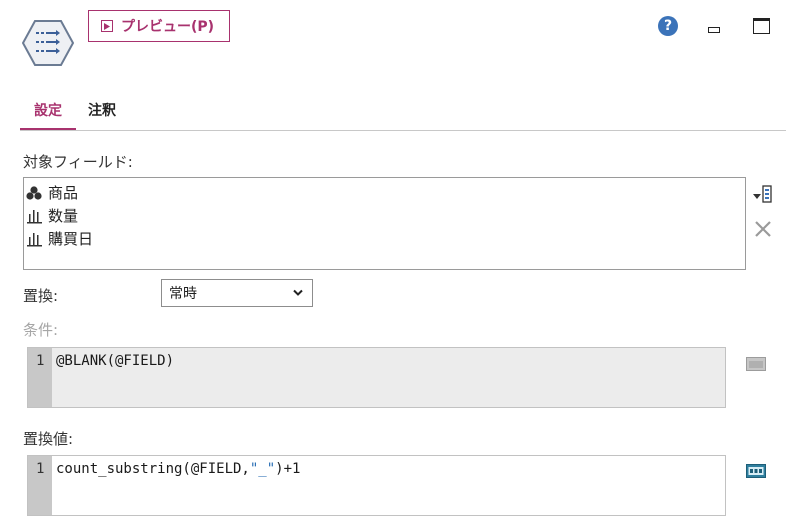 This screenshot has width=800, height=526. I want to click on tab-settings: 設定, so click(48, 115).